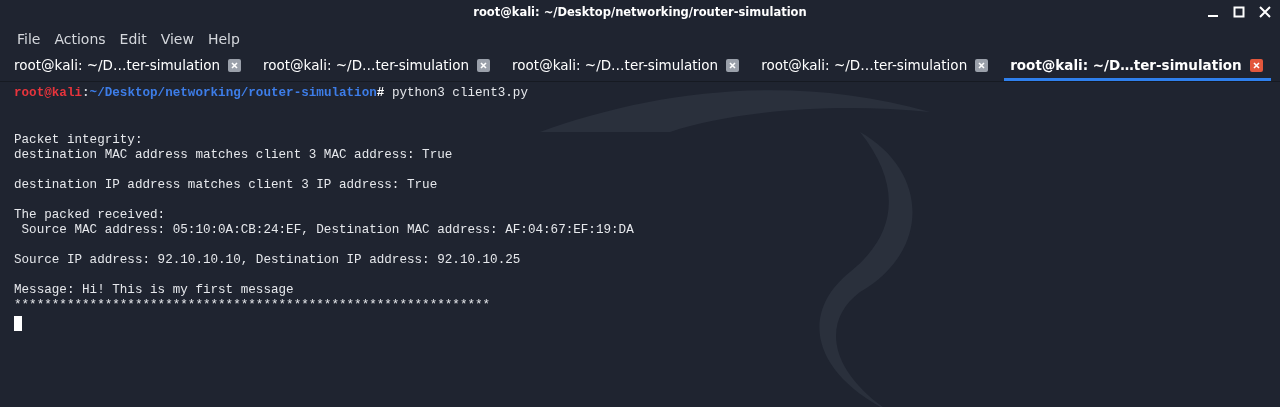 The height and width of the screenshot is (407, 1280). Describe the element at coordinates (177, 39) in the screenshot. I see `menu-item: View` at that location.